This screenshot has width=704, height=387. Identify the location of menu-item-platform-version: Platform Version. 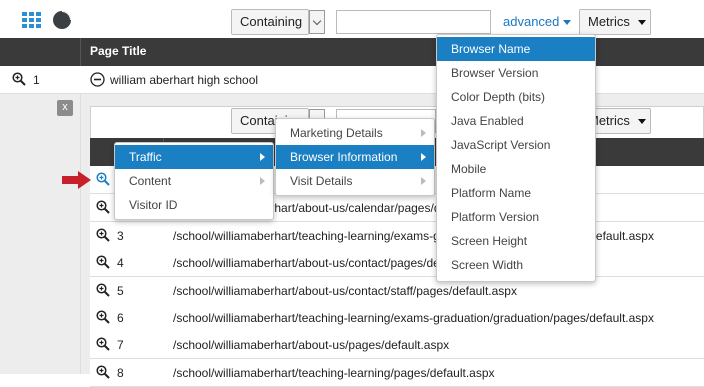
(516, 217).